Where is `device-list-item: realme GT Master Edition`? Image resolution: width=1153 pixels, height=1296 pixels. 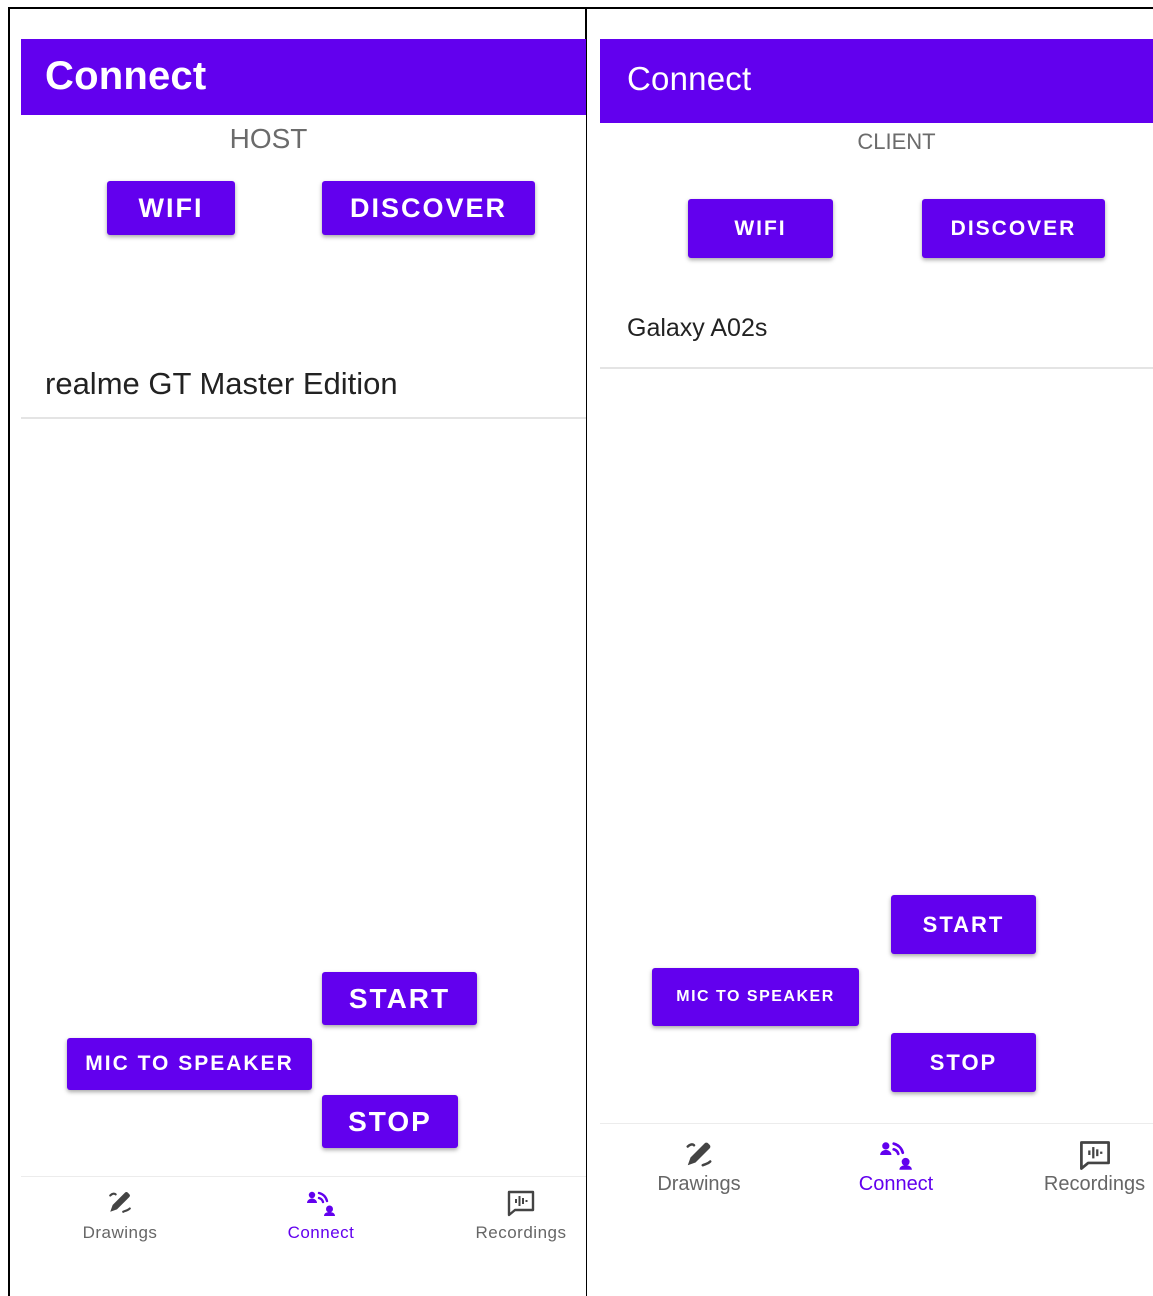
device-list-item: realme GT Master Edition is located at coordinates (221, 384).